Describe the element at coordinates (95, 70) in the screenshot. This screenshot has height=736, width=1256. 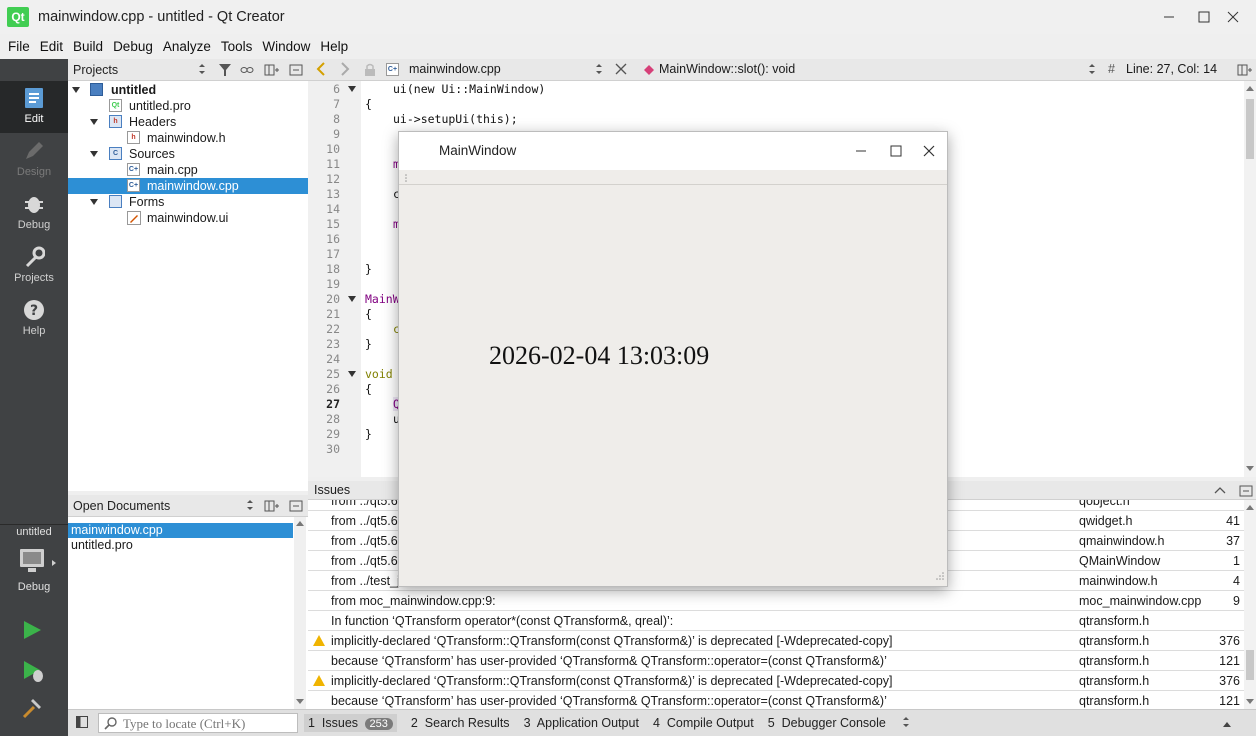
I see `projects-pane-title: Projects` at that location.